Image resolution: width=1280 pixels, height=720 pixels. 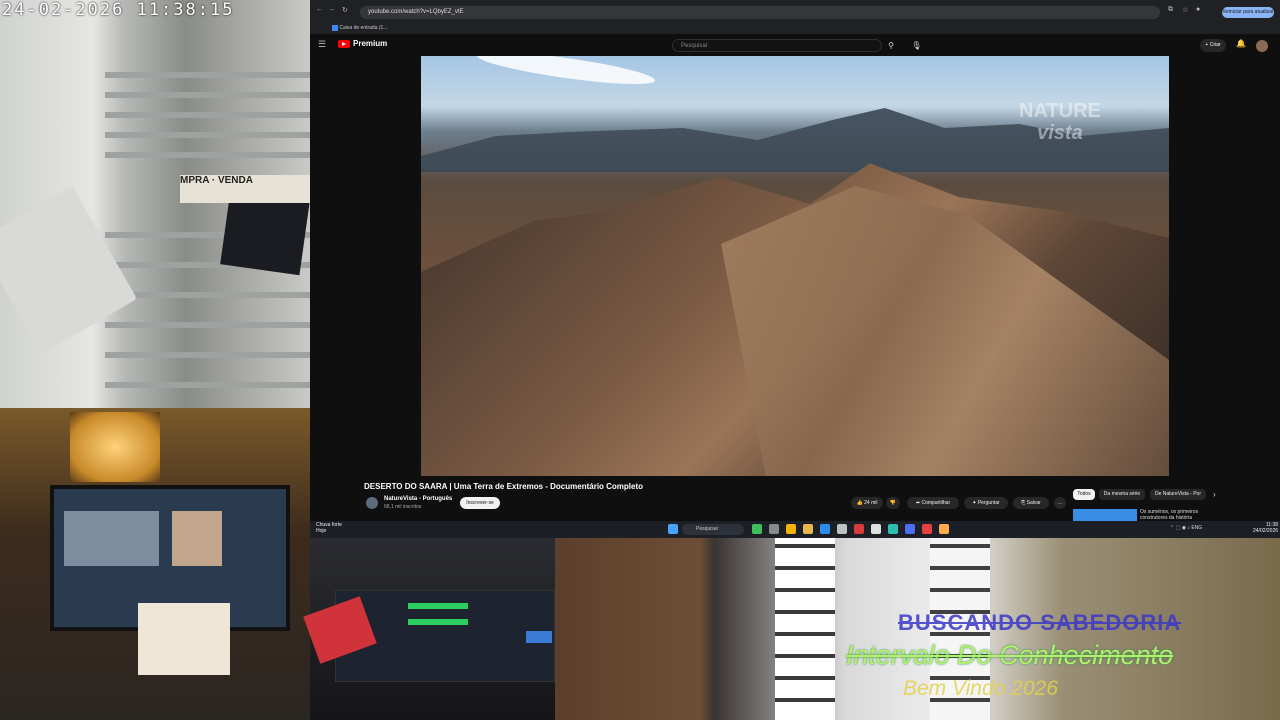 I want to click on bookmark-icon: ⎘, so click(x=1023, y=503).